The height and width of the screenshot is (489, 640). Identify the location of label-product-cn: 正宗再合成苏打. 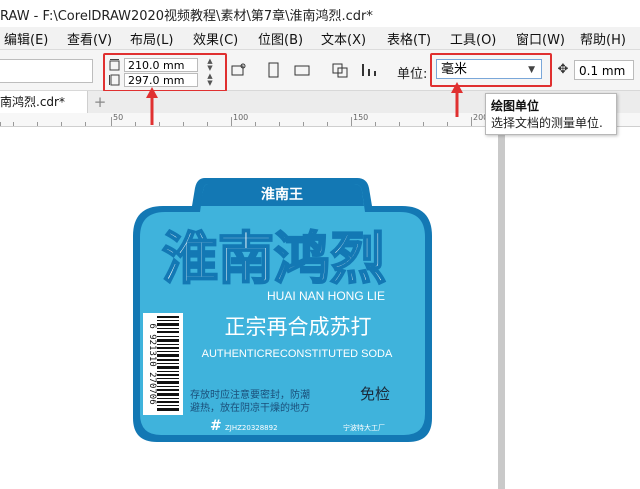
(298, 327).